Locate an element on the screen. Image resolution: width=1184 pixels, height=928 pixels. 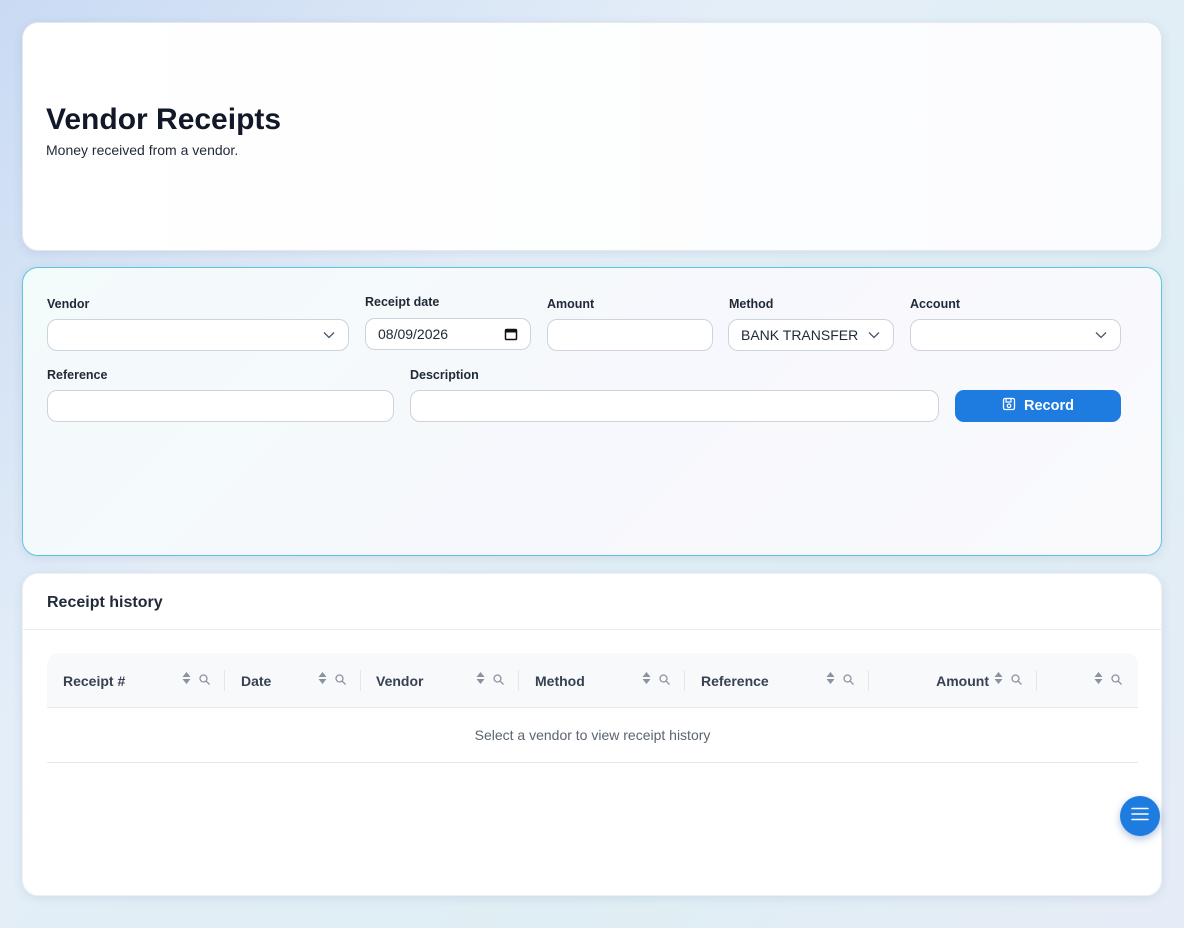
description-input is located at coordinates (674, 406).